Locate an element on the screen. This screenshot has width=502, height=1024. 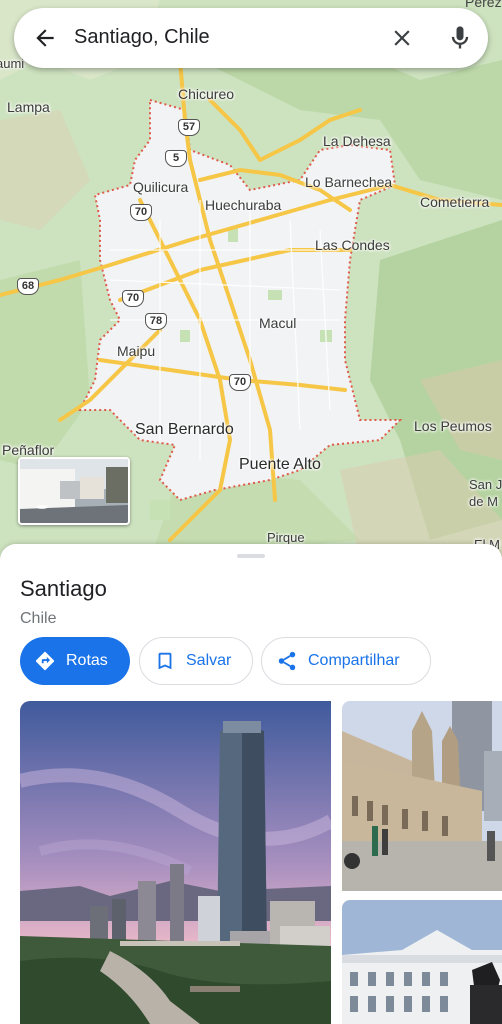
route-shield: 68 is located at coordinates (28, 286).